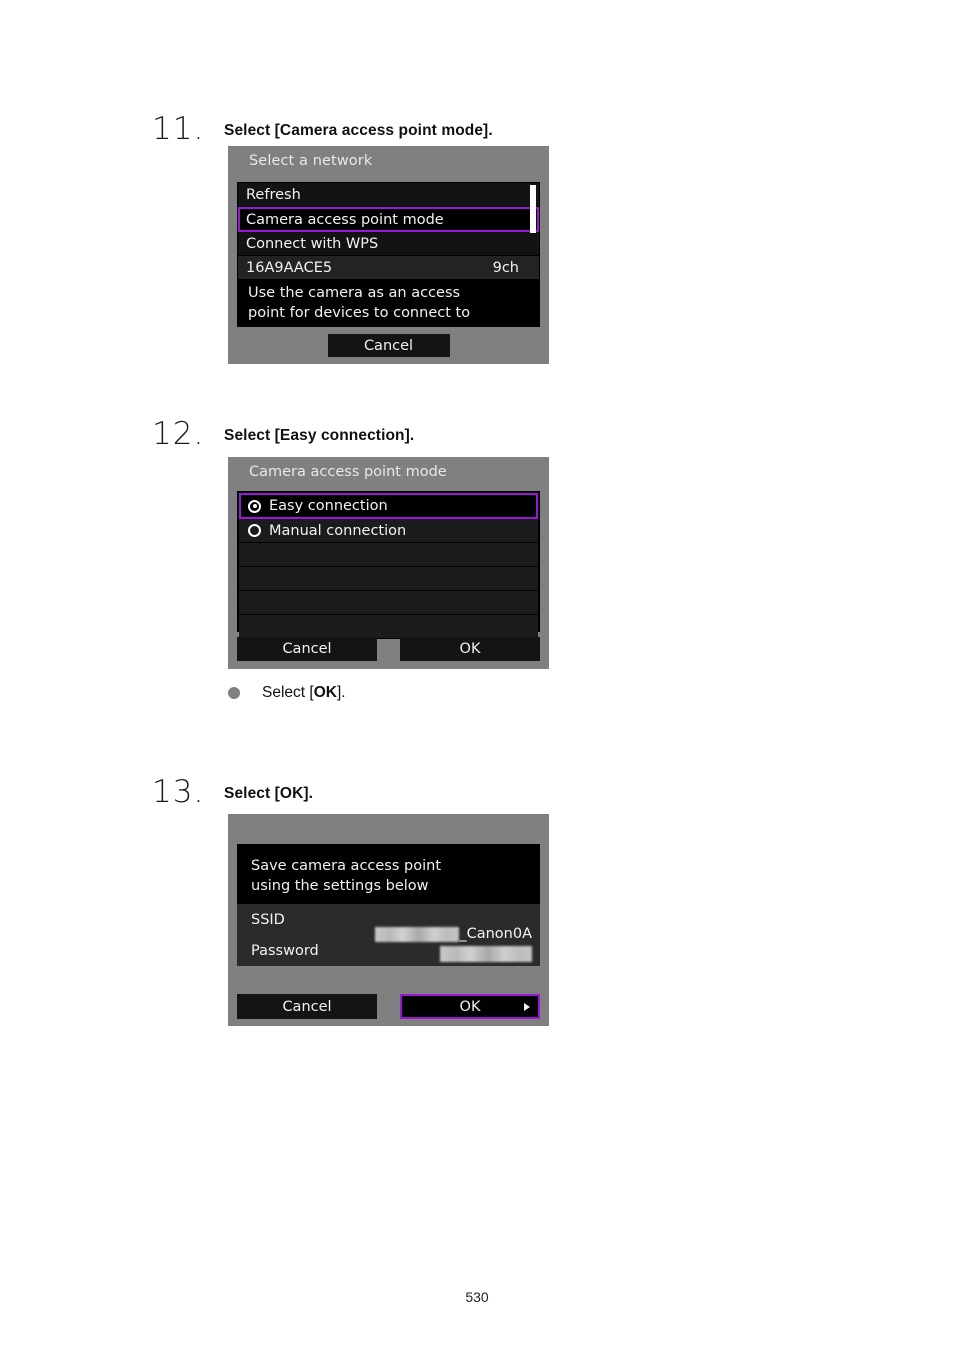  What do you see at coordinates (178, 792) in the screenshot?
I see `step-13-number: 13.` at bounding box center [178, 792].